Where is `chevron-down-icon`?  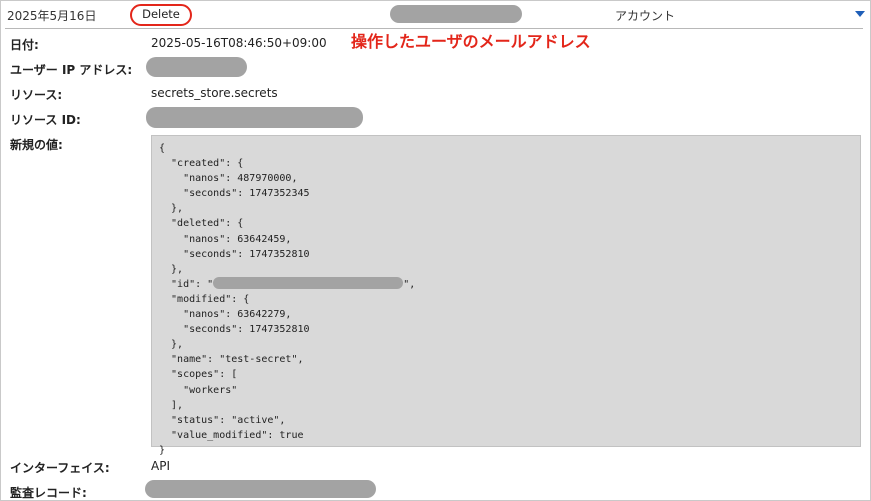
chevron-down-icon is located at coordinates (860, 14).